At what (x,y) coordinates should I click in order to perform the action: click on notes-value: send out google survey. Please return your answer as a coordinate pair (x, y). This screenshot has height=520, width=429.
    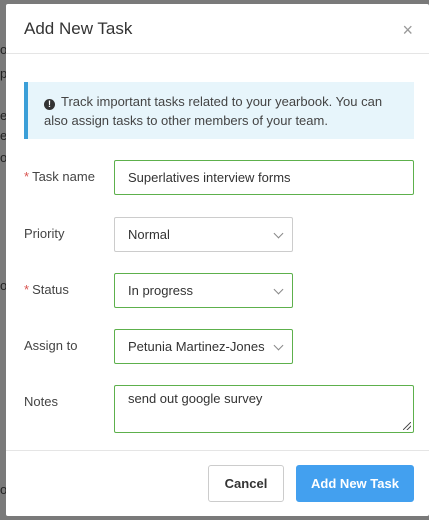
    Looking at the image, I should click on (195, 398).